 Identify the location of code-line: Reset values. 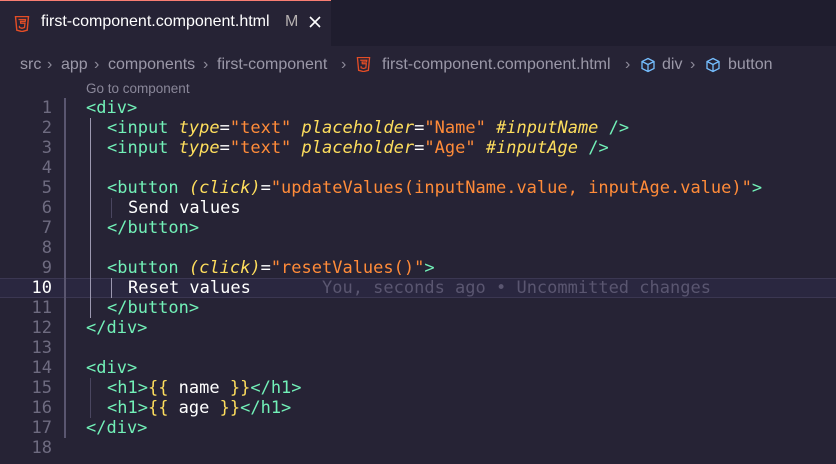
(189, 288).